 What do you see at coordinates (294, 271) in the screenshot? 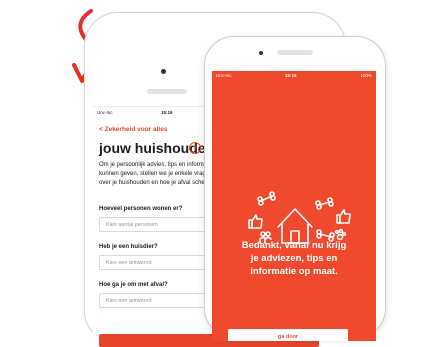
I see `thanks-line: informatie op maat.` at bounding box center [294, 271].